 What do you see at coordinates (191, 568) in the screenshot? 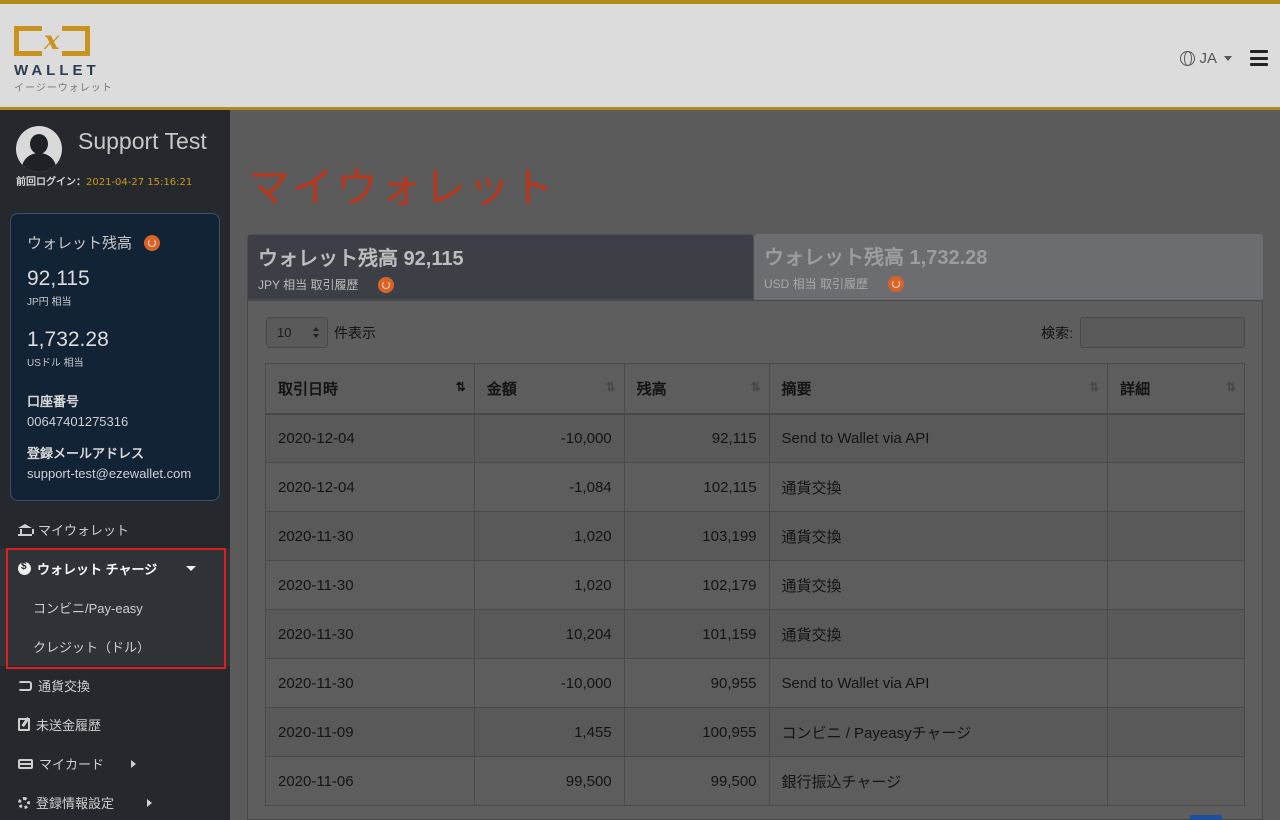
I see `chevron-down-icon` at bounding box center [191, 568].